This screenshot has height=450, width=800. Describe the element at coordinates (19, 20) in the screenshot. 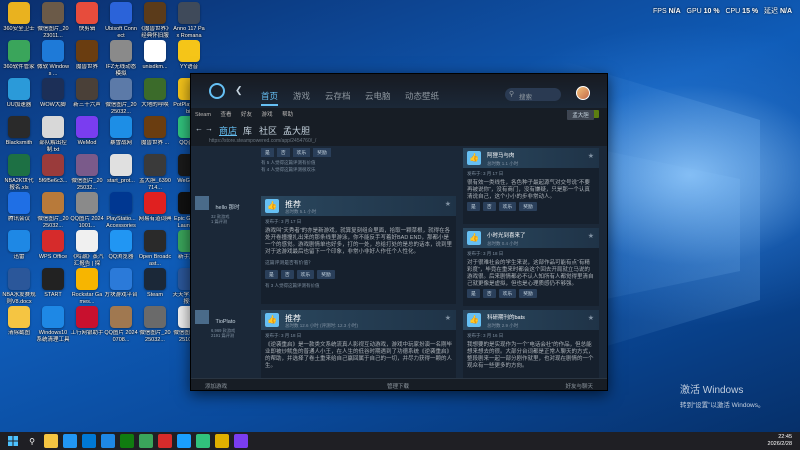

I see `desktop-icon: 360安全卫士` at that location.